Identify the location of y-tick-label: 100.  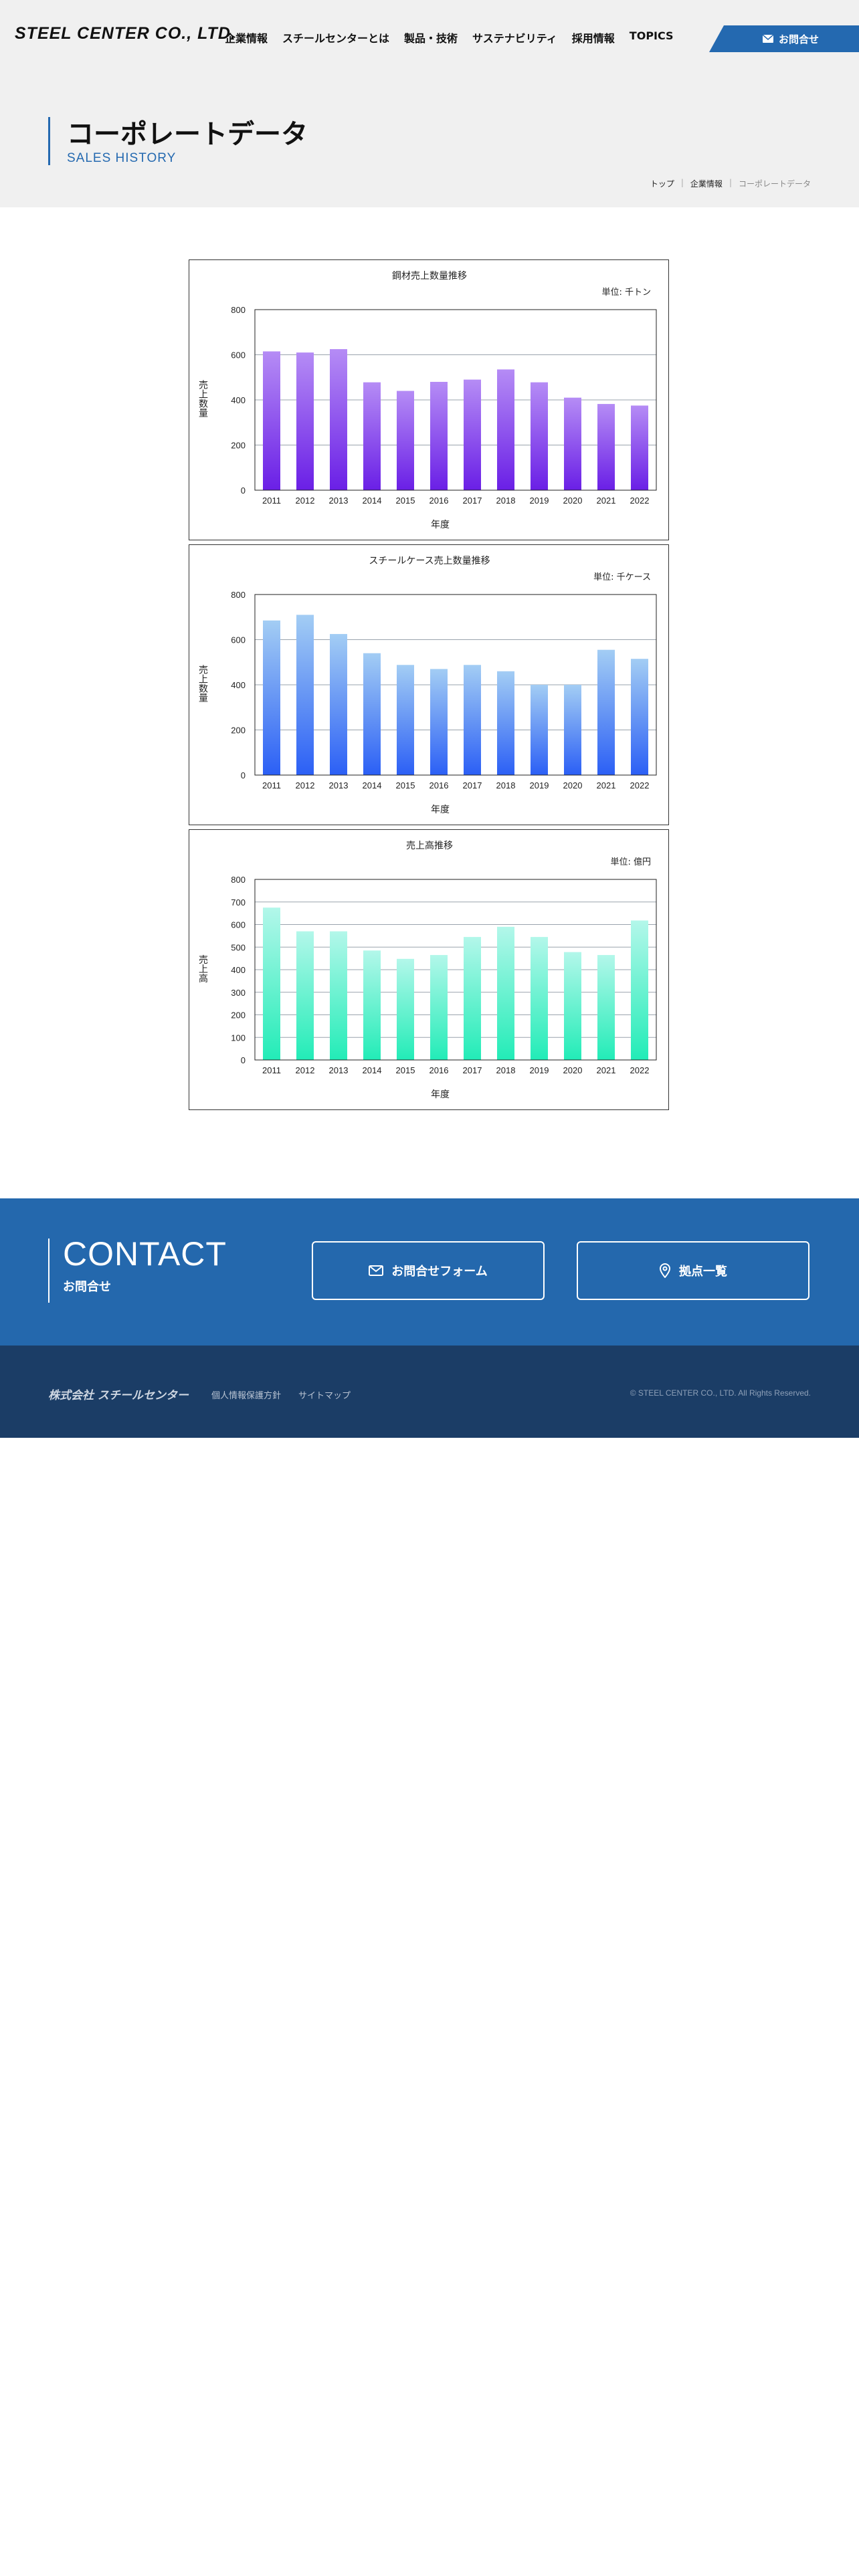
(239, 1038).